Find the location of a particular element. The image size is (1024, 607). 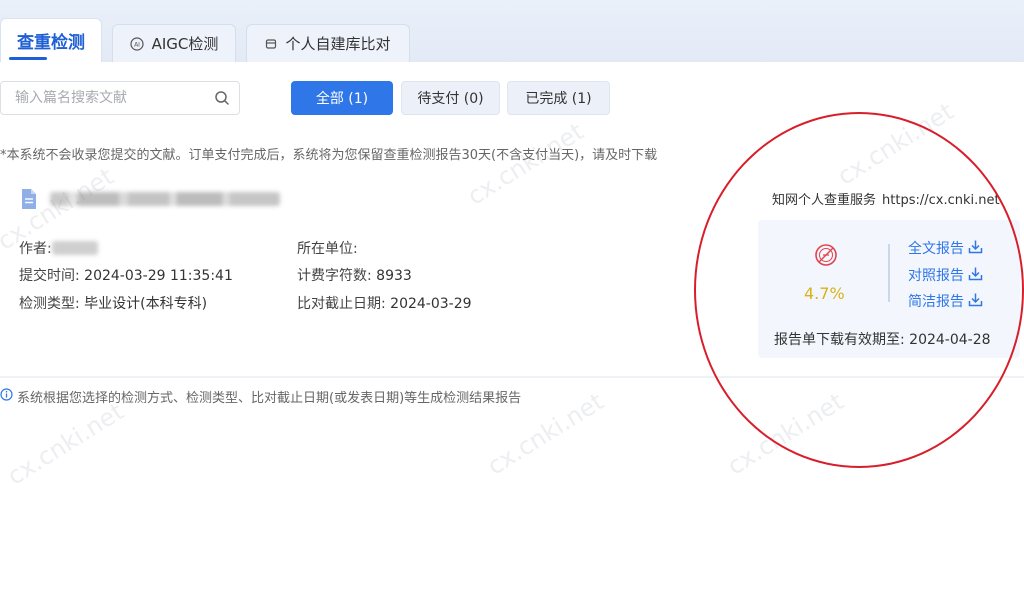

check-type-row: 检测类型: 毕业设计(本科专科) is located at coordinates (113, 303).